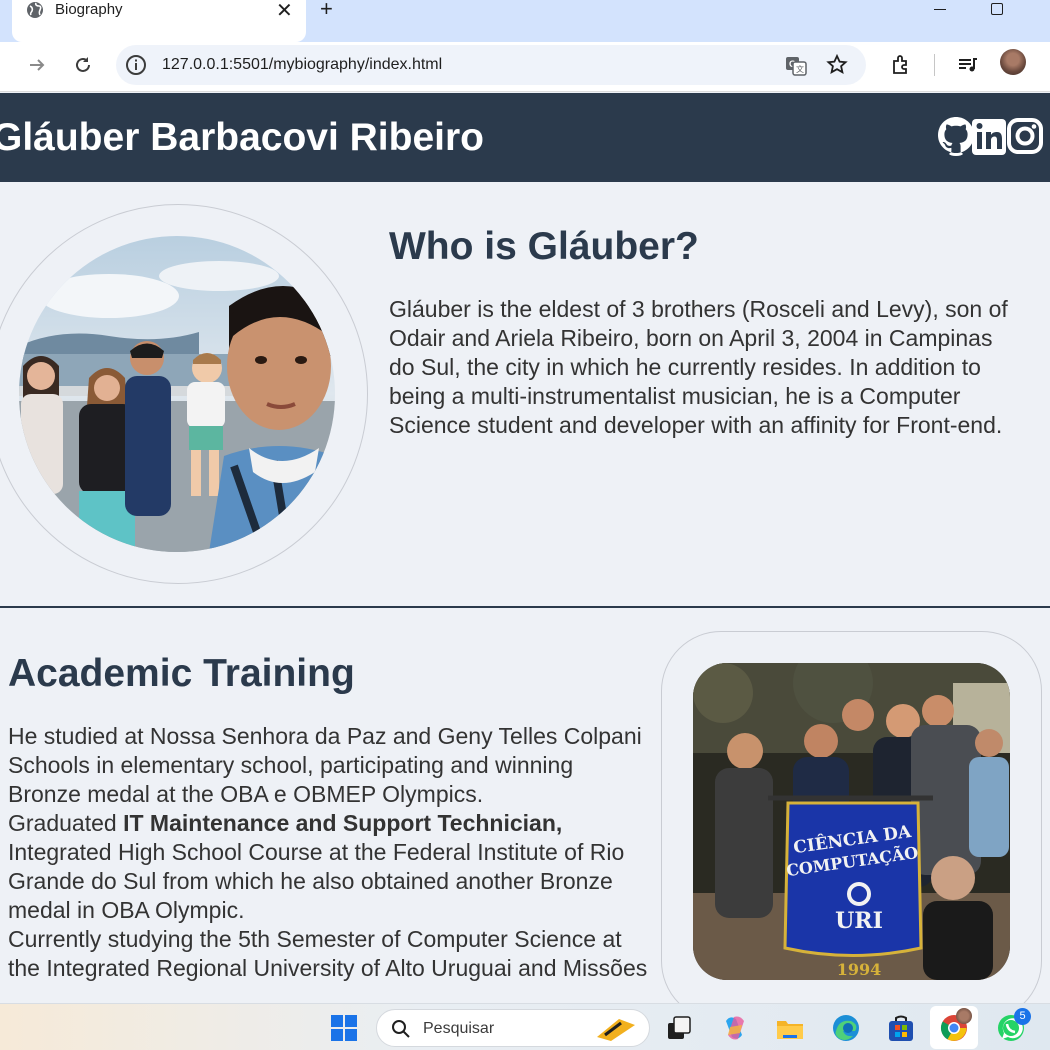 The width and height of the screenshot is (1050, 1050). I want to click on reload-icon, so click(83, 65).